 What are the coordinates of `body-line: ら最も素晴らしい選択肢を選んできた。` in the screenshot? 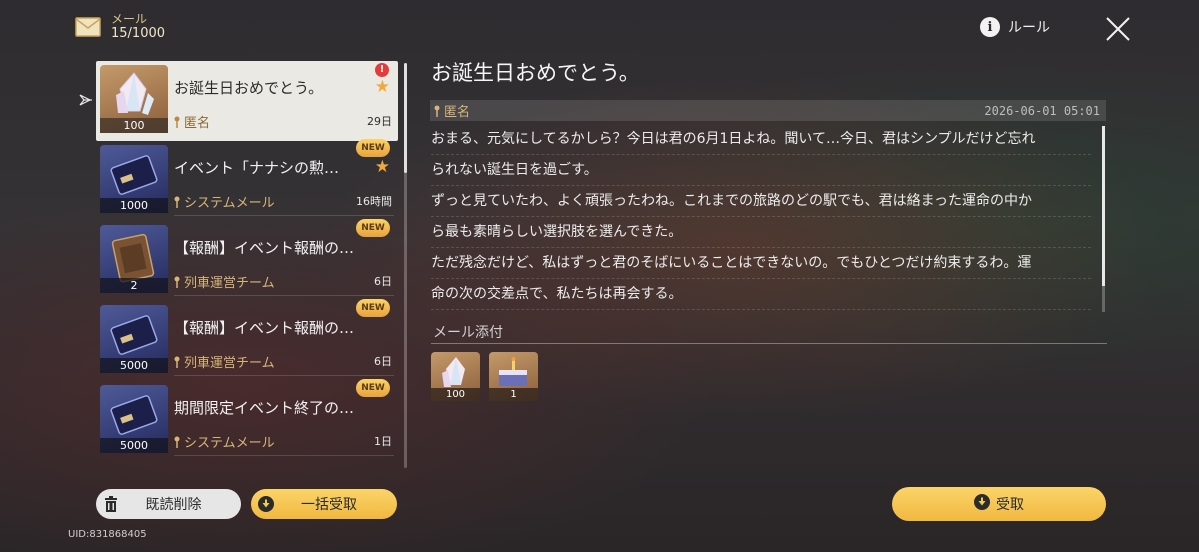 It's located at (761, 232).